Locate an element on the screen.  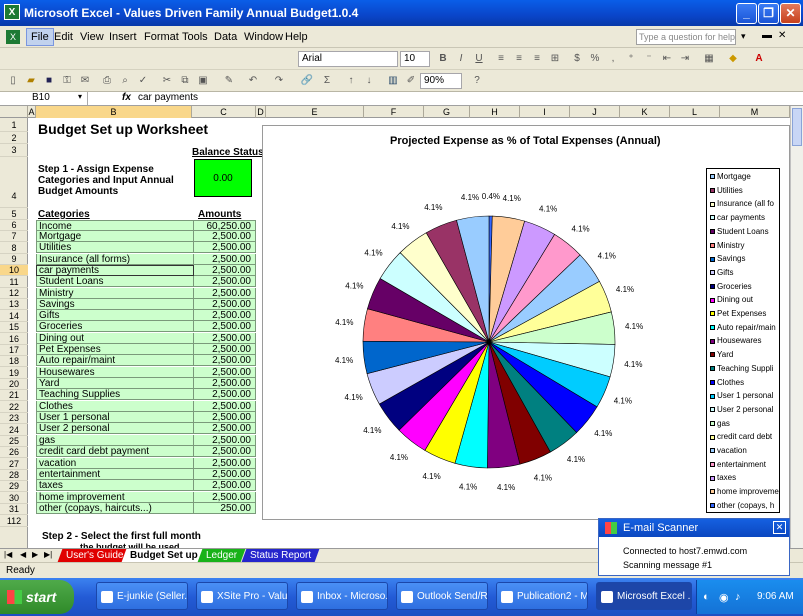
row-header: 20 is located at coordinates (14, 384).